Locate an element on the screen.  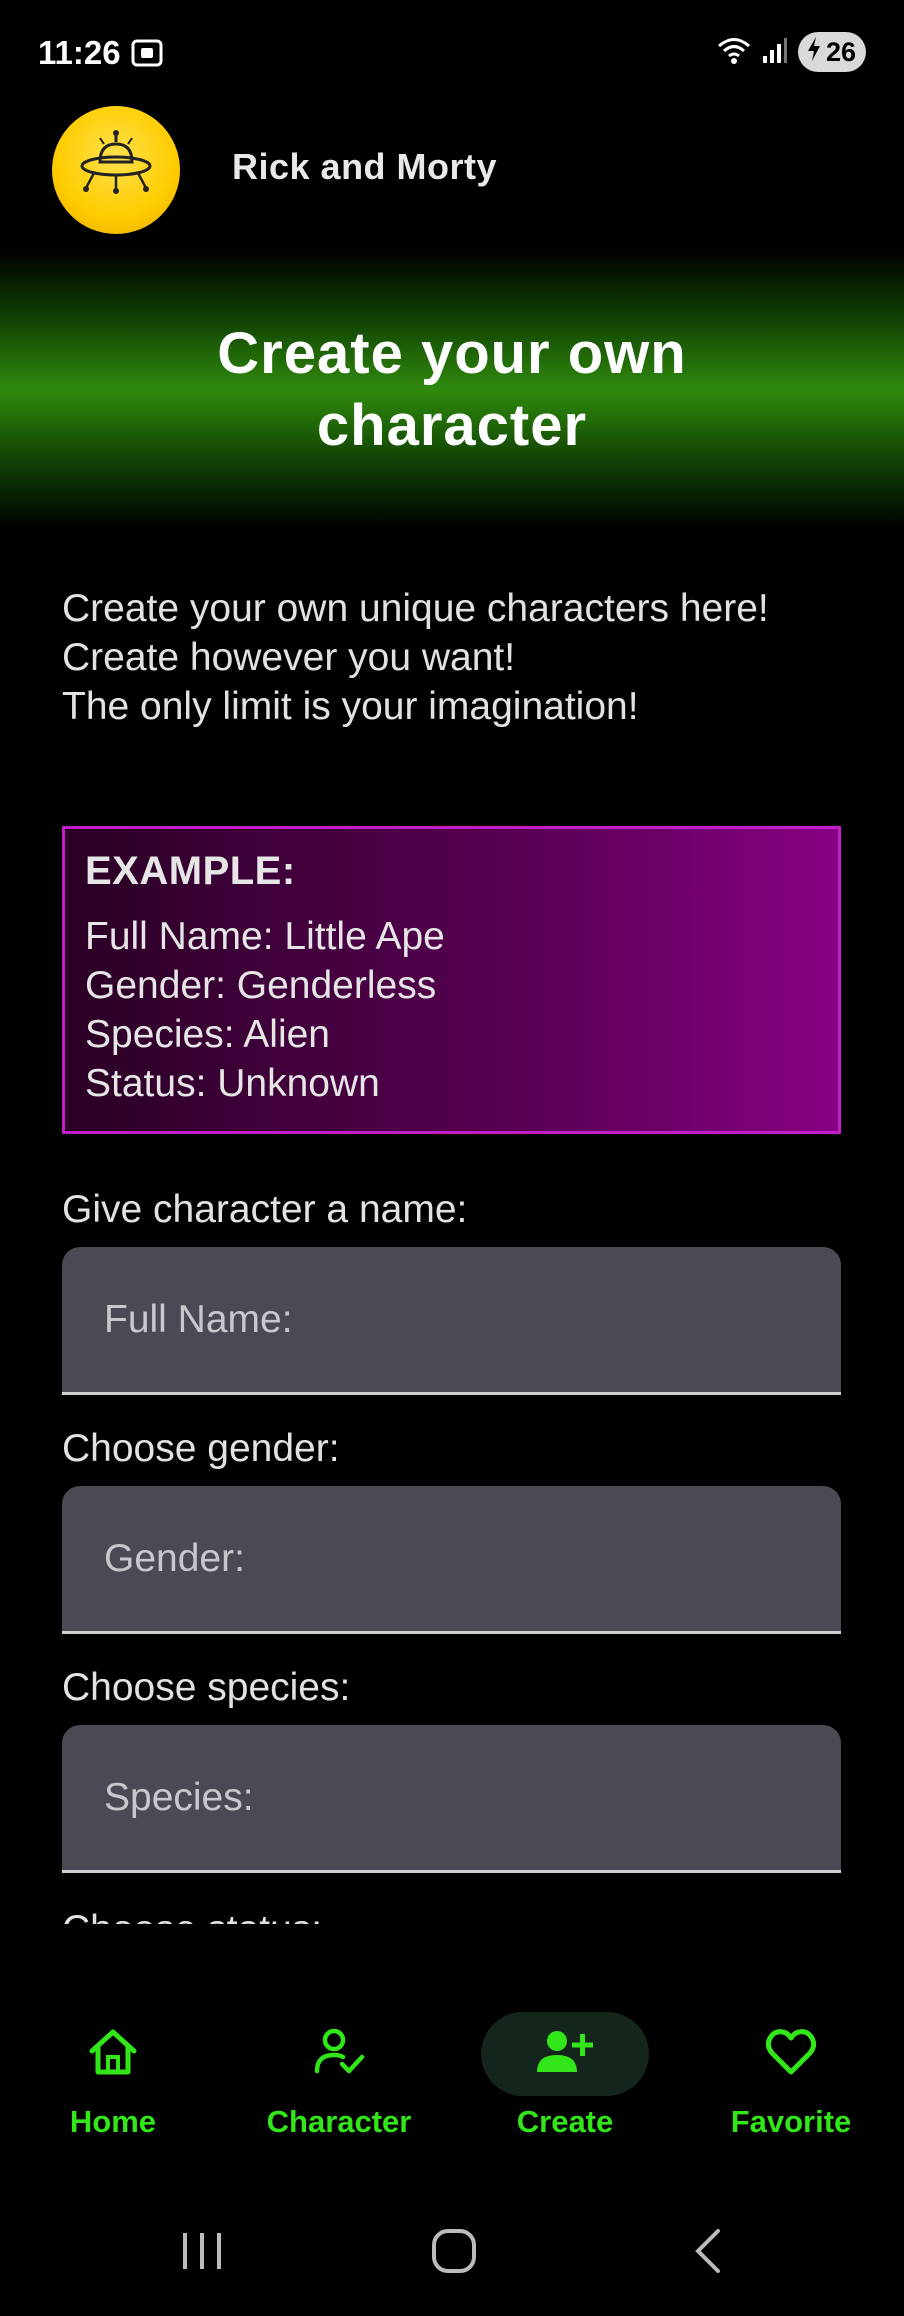
gender-label: Choose gender: is located at coordinates (201, 1448).